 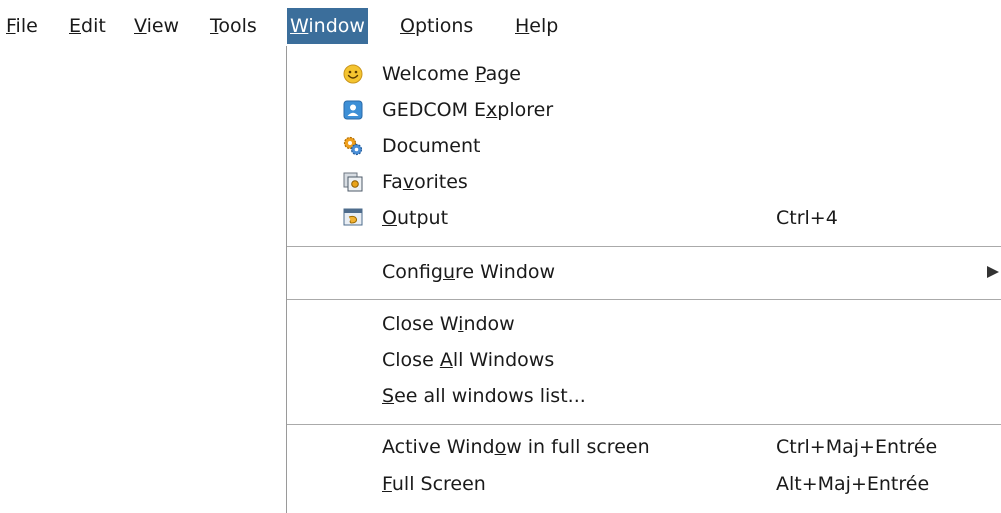 I want to click on menu-window: Window, so click(x=327, y=26).